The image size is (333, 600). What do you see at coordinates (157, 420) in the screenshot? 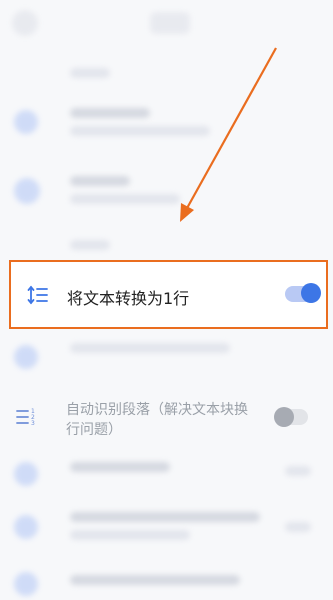
I see `auto-paragraph-label: 自动识别段落（解决文本块换行问题）` at bounding box center [157, 420].